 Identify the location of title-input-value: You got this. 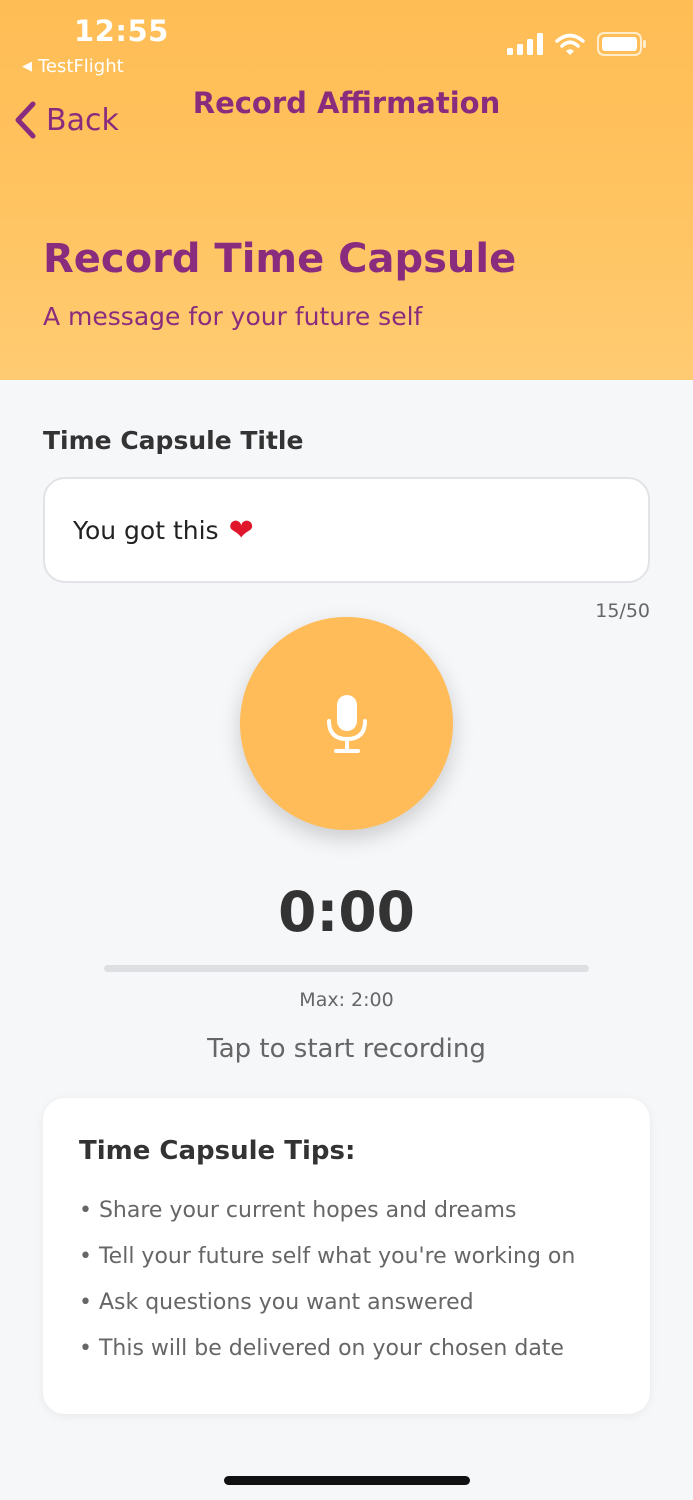
(146, 530).